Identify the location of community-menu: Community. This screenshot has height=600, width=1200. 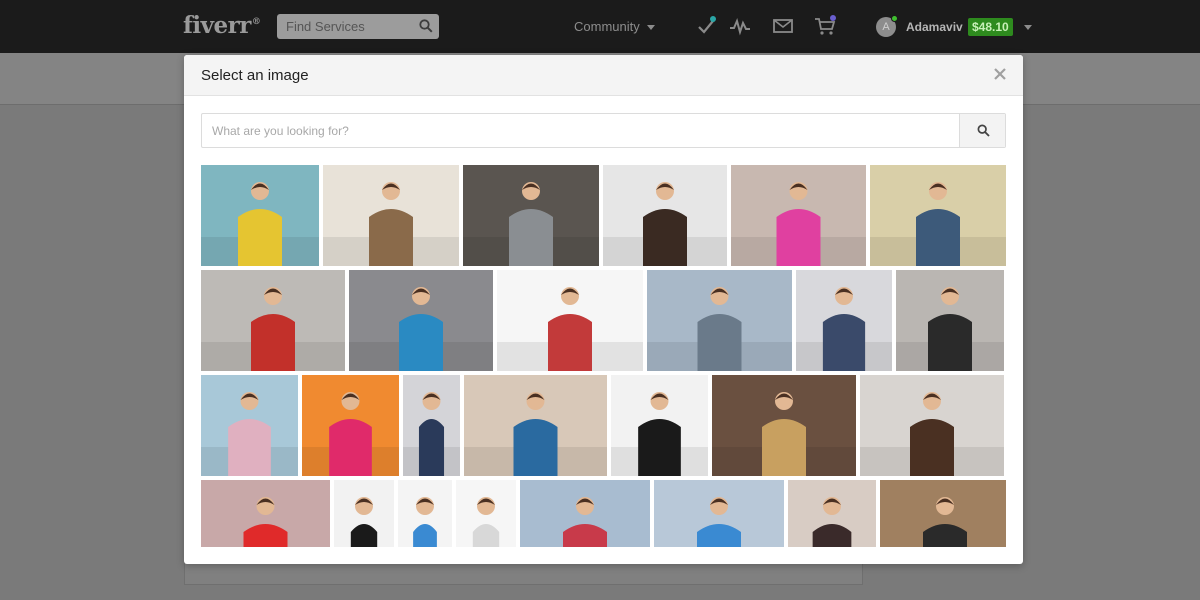
(614, 26).